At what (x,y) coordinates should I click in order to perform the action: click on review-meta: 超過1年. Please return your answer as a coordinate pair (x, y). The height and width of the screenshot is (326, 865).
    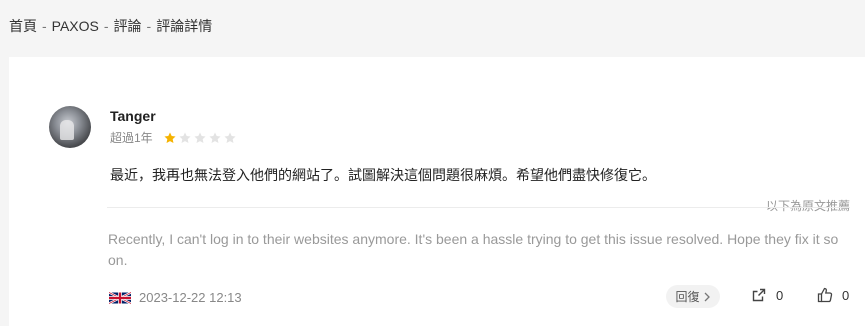
    Looking at the image, I should click on (173, 137).